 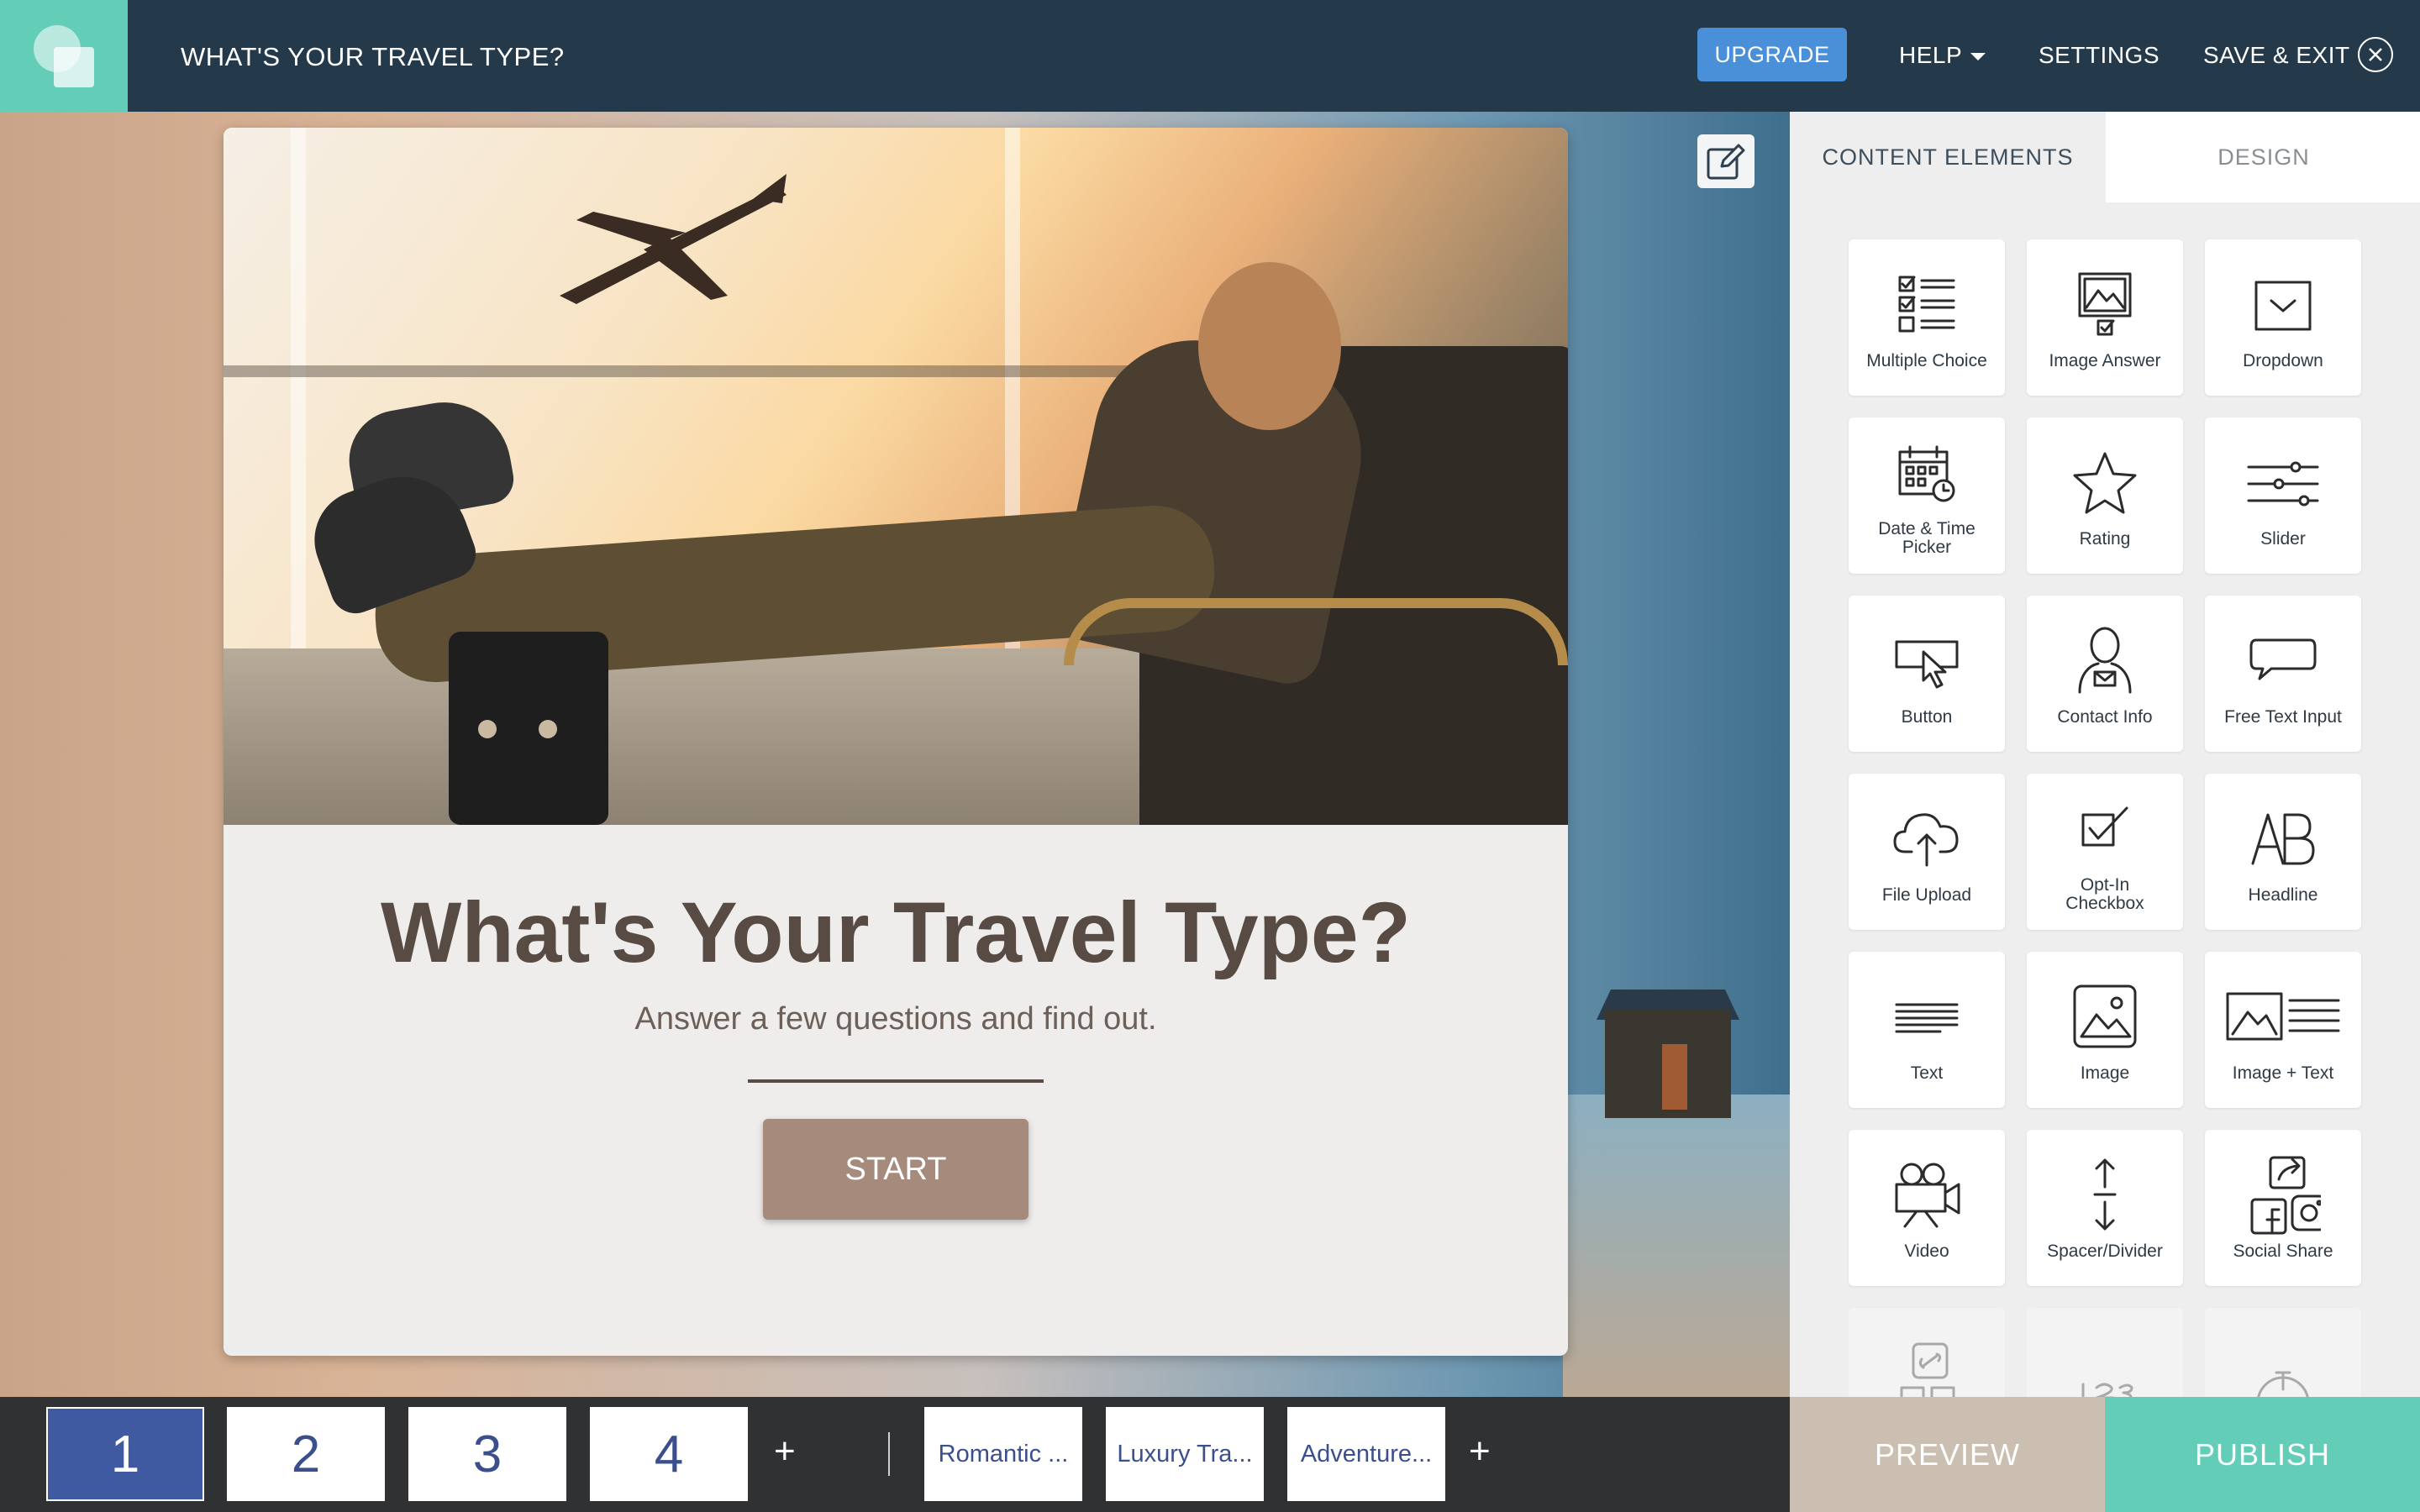 I want to click on element-free-text-input: Free Text Input, so click(x=2283, y=674).